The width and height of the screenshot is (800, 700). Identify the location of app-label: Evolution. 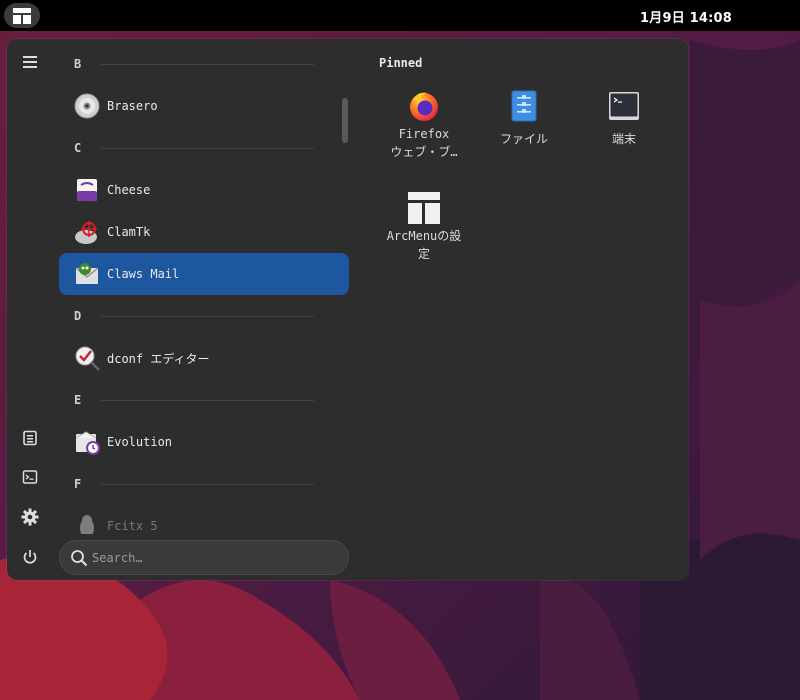
(140, 442).